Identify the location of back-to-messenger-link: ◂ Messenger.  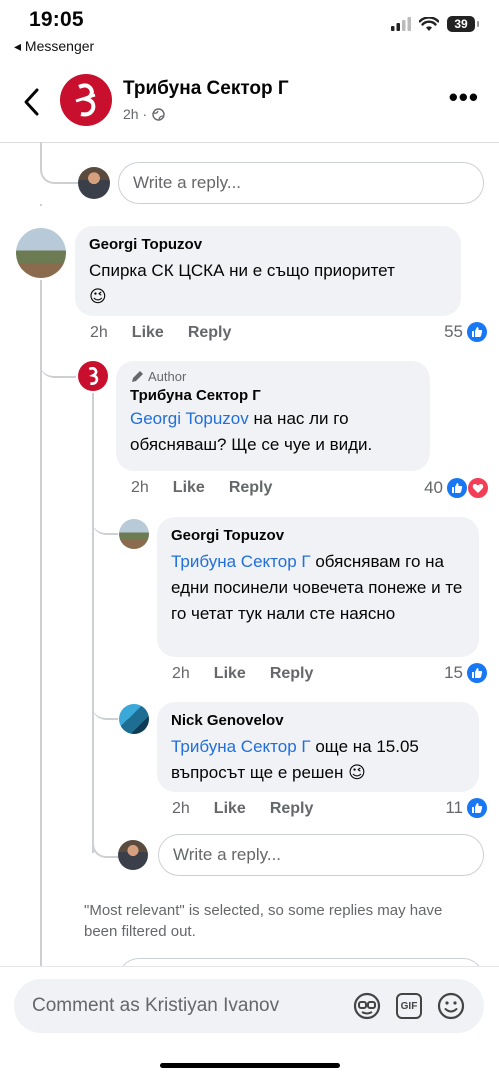
(54, 46).